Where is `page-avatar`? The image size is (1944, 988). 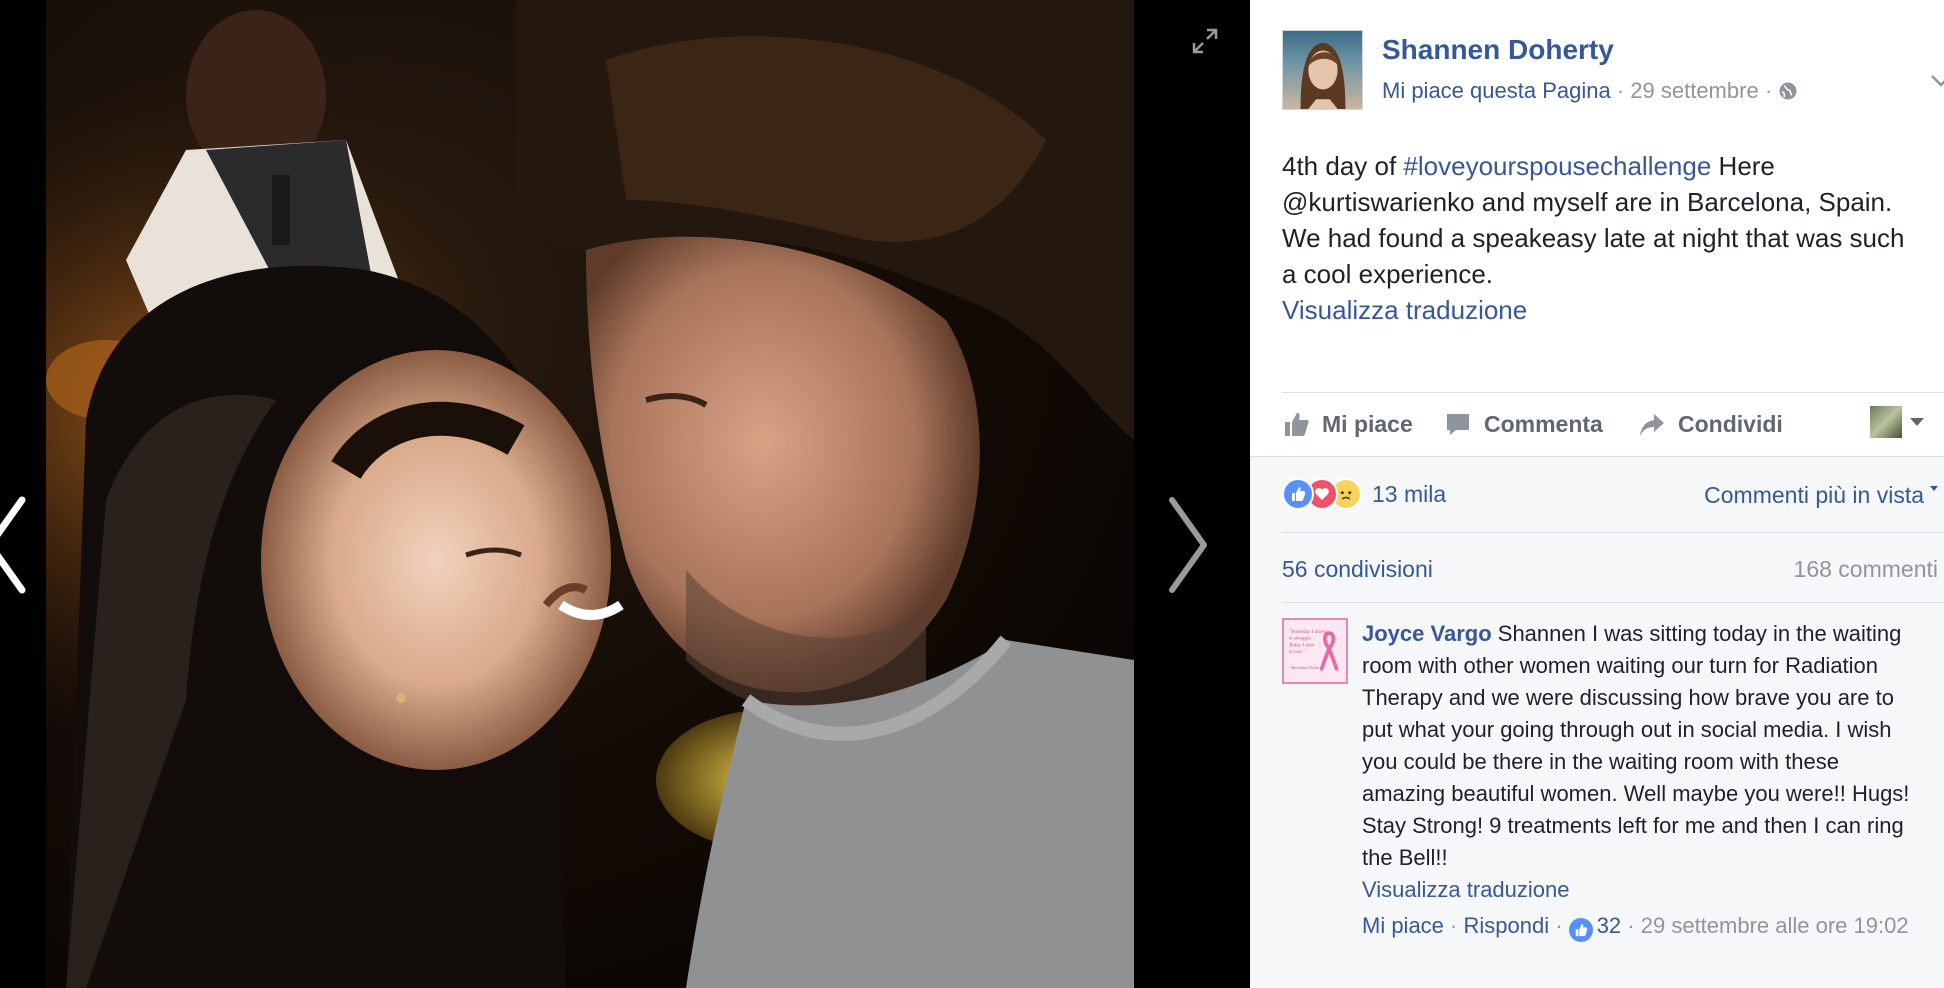 page-avatar is located at coordinates (1322, 70).